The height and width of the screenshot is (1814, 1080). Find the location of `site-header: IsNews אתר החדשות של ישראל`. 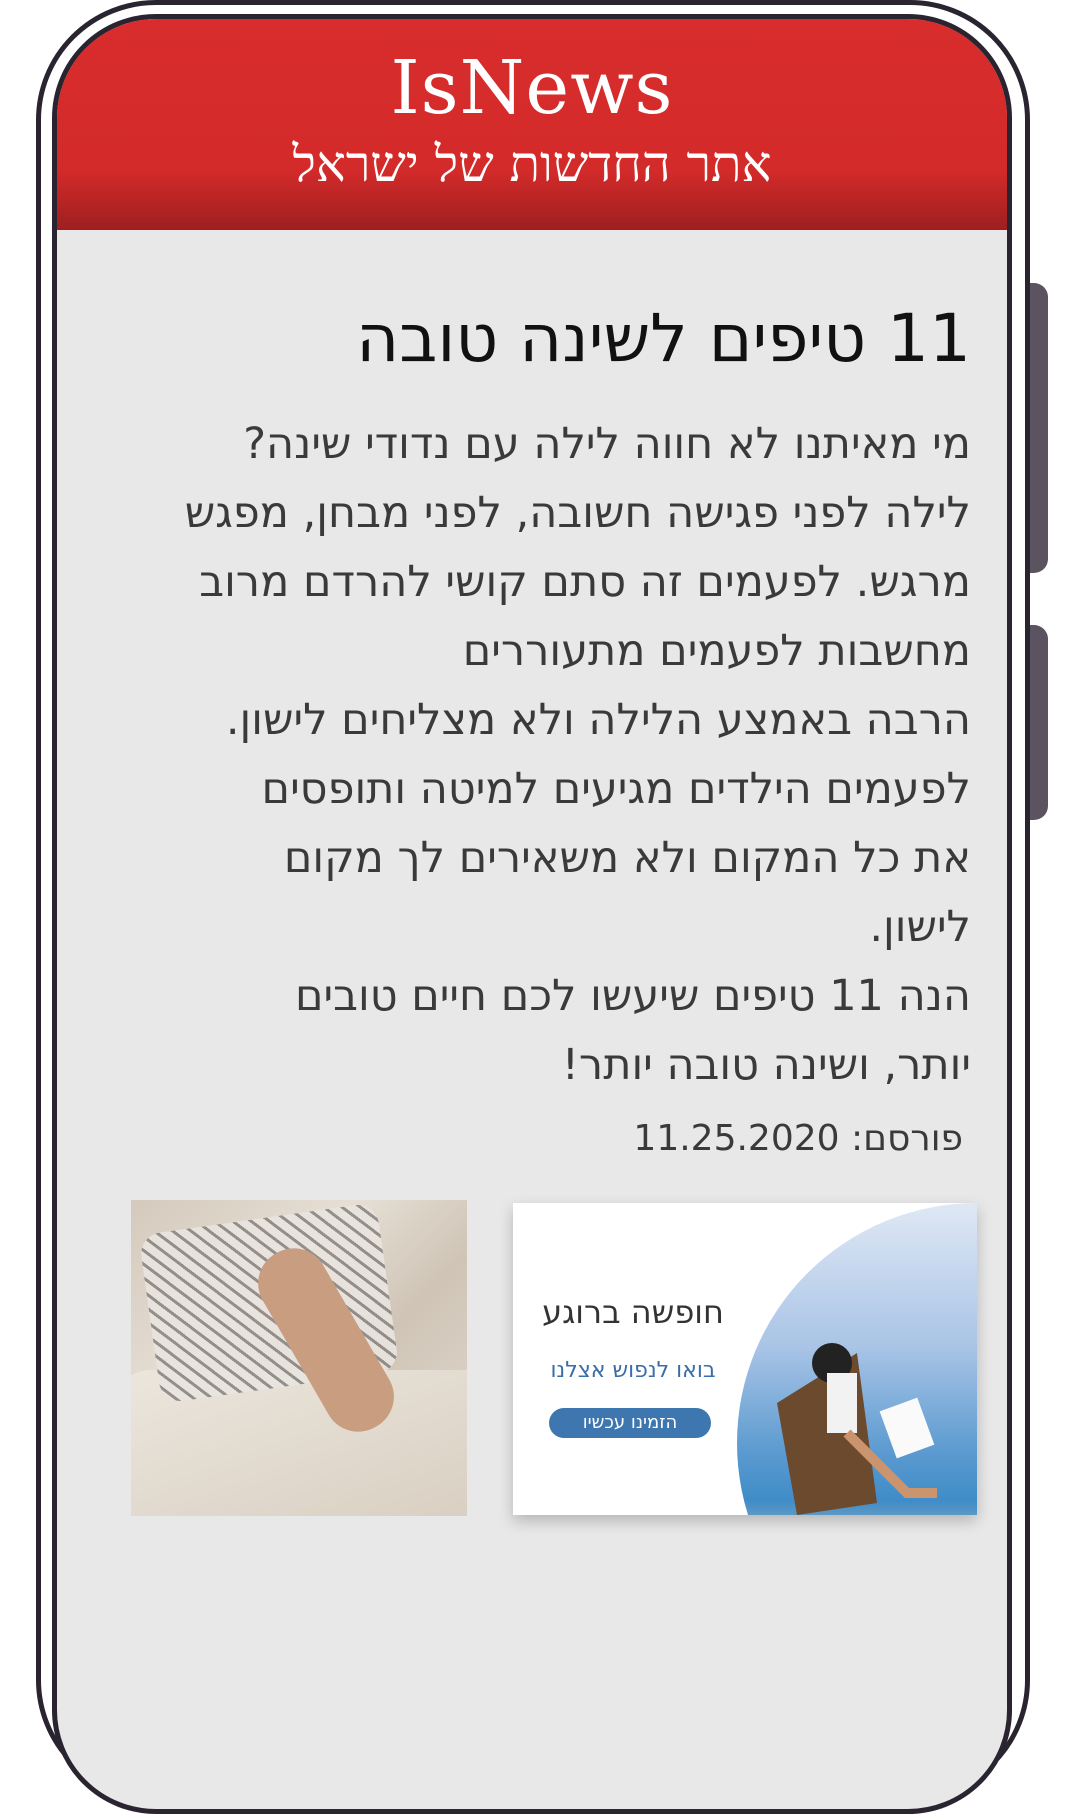

site-header: IsNews אתר החדשות של ישראל is located at coordinates (532, 124).